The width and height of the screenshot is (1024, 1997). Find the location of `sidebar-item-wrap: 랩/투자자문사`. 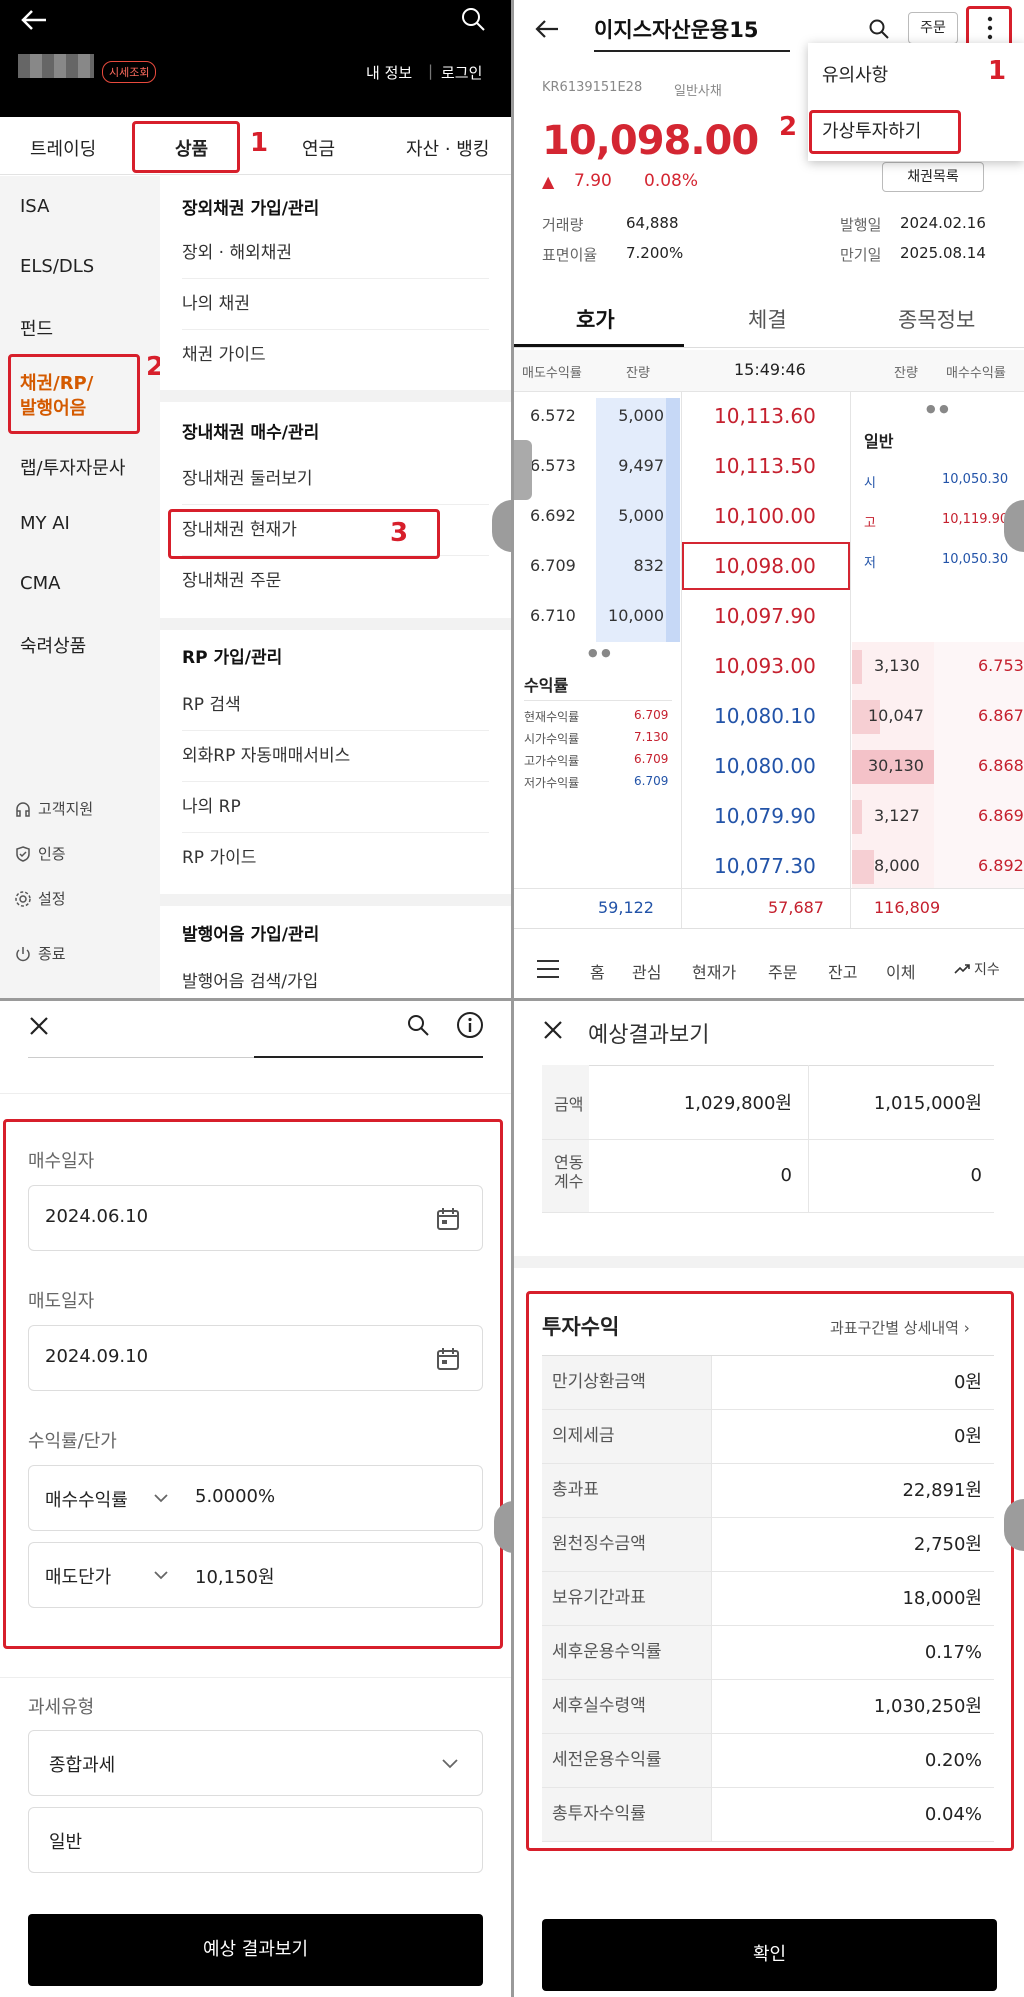

sidebar-item-wrap: 랩/투자자문사 is located at coordinates (72, 467).